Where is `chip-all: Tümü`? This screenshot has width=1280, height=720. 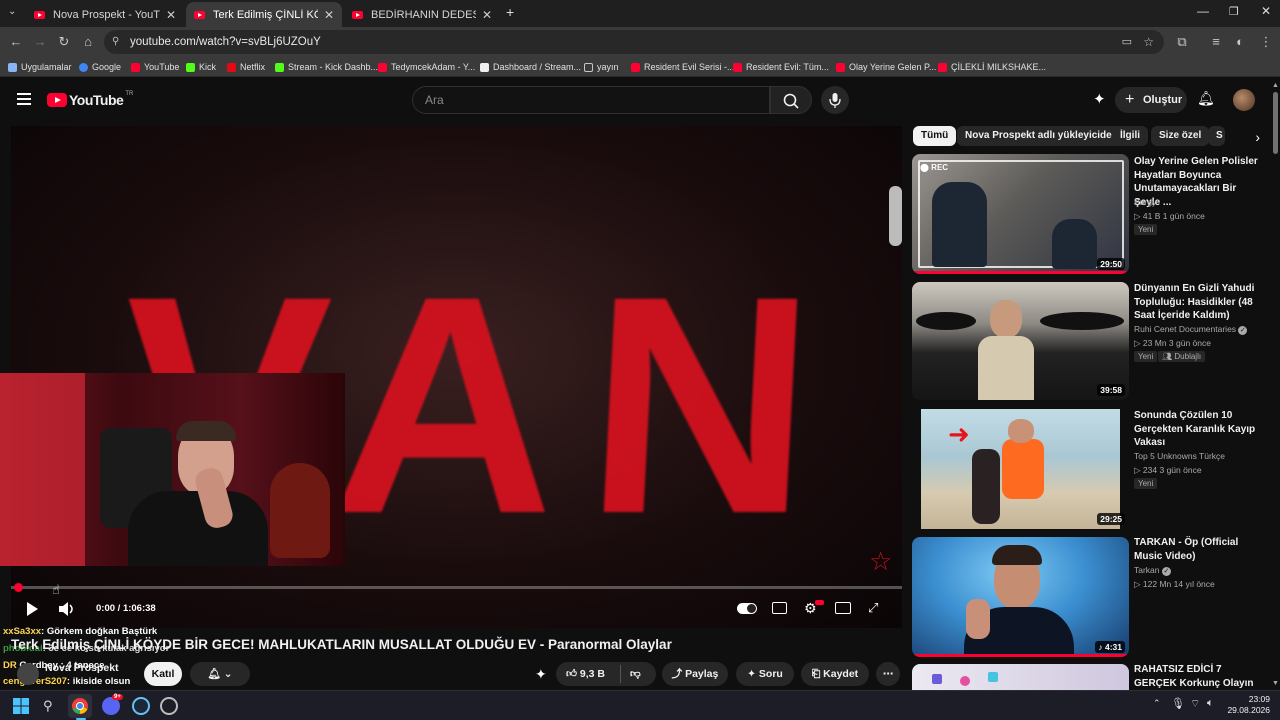 chip-all: Tümü is located at coordinates (935, 136).